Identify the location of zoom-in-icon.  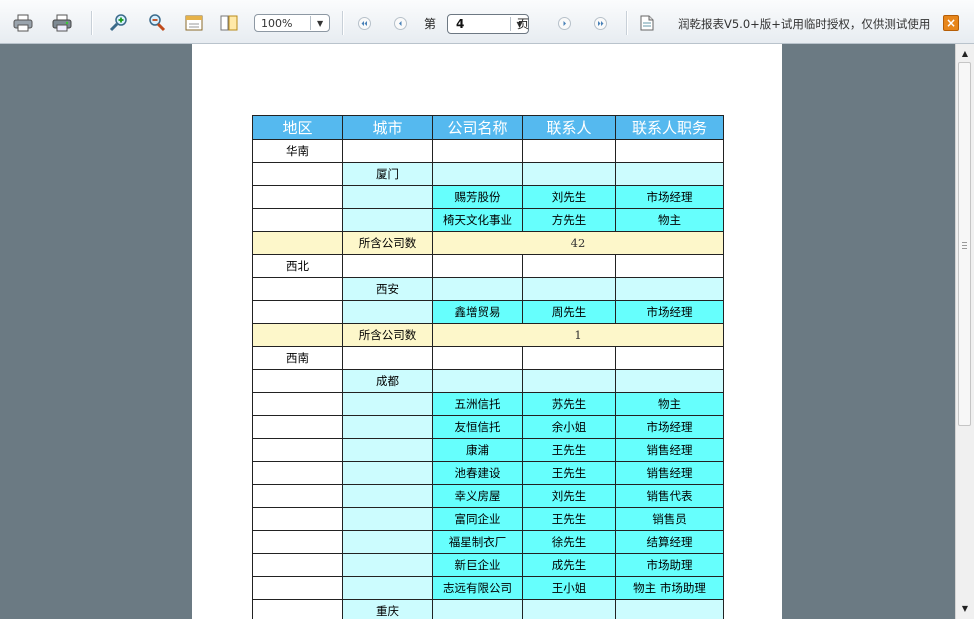
(119, 23).